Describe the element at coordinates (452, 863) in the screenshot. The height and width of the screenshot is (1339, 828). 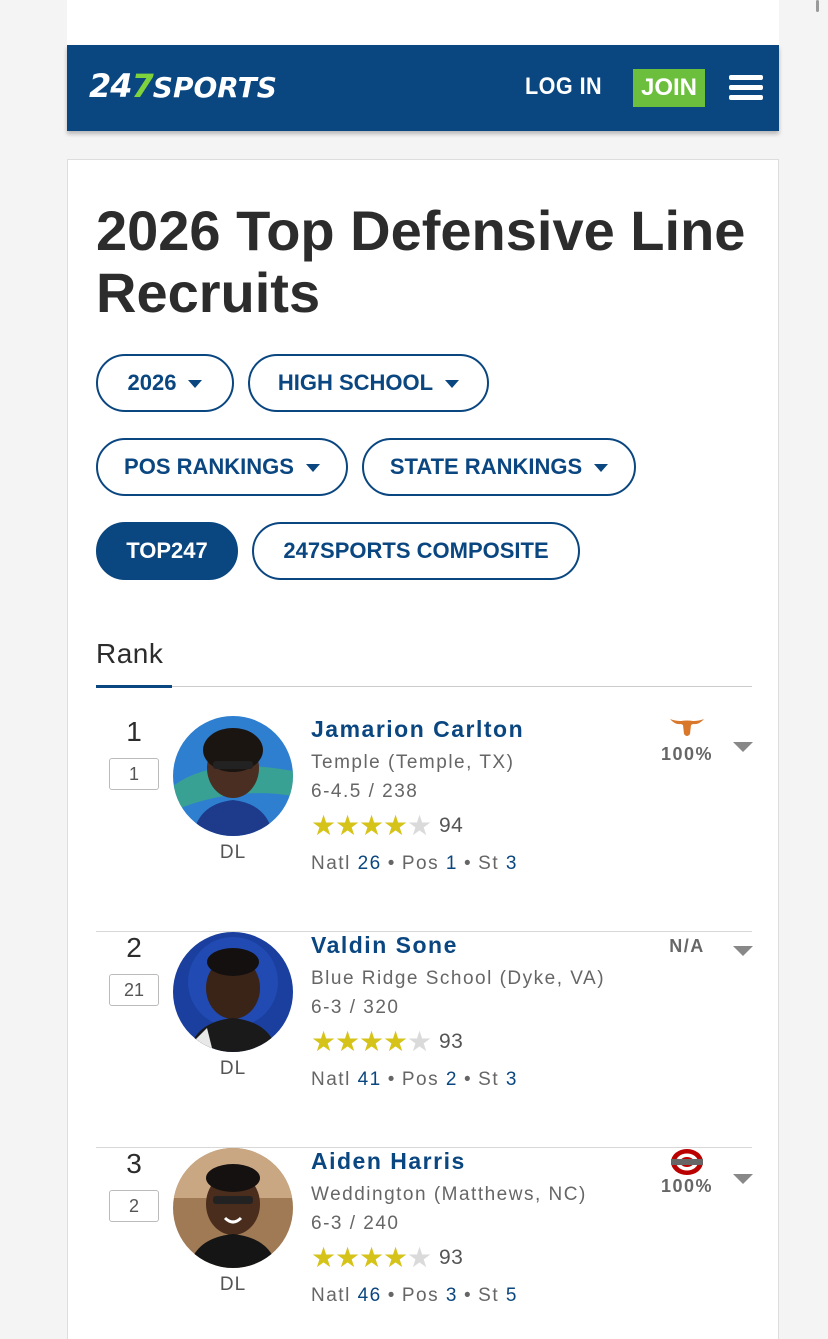
I see `pos-rank: 1` at that location.